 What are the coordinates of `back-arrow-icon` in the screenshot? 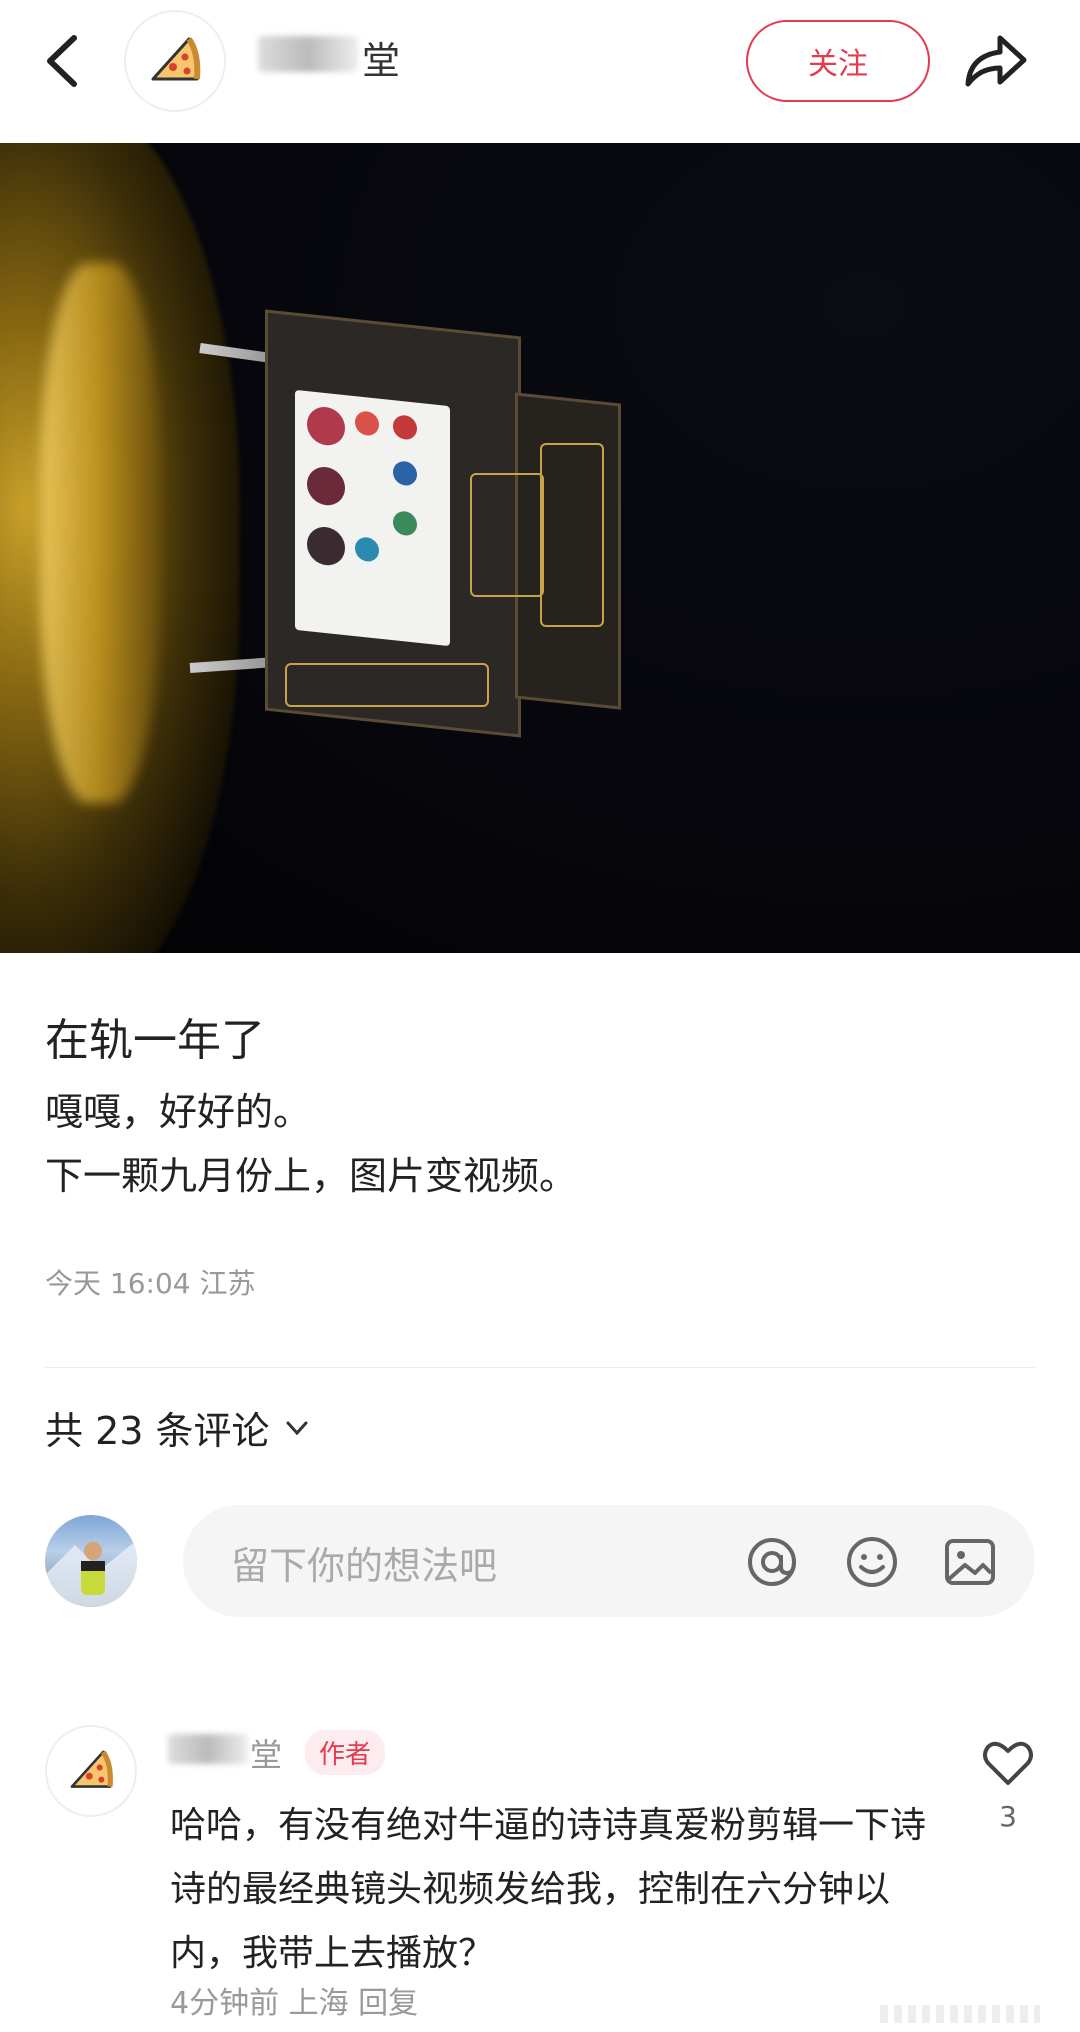 It's located at (63, 61).